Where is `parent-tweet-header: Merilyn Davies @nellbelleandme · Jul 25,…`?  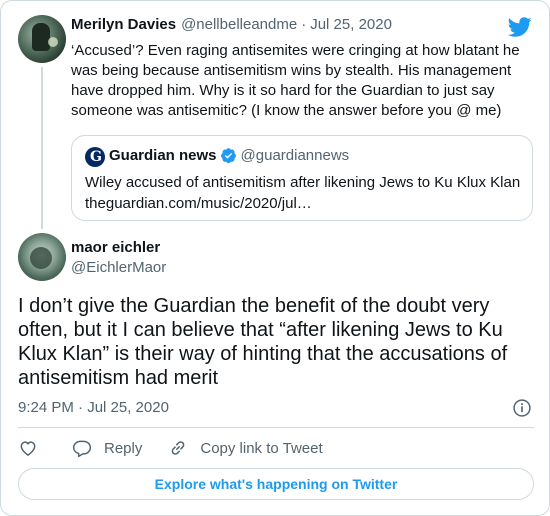
parent-tweet-header: Merilyn Davies @nellbelleandme · Jul 25,… is located at coordinates (231, 24).